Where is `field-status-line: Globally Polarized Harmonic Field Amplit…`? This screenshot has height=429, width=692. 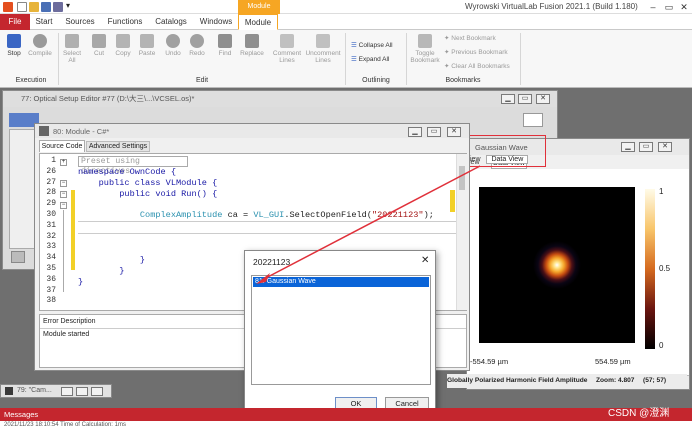
field-status-line: Globally Polarized Harmonic Field Amplit… is located at coordinates (567, 381).